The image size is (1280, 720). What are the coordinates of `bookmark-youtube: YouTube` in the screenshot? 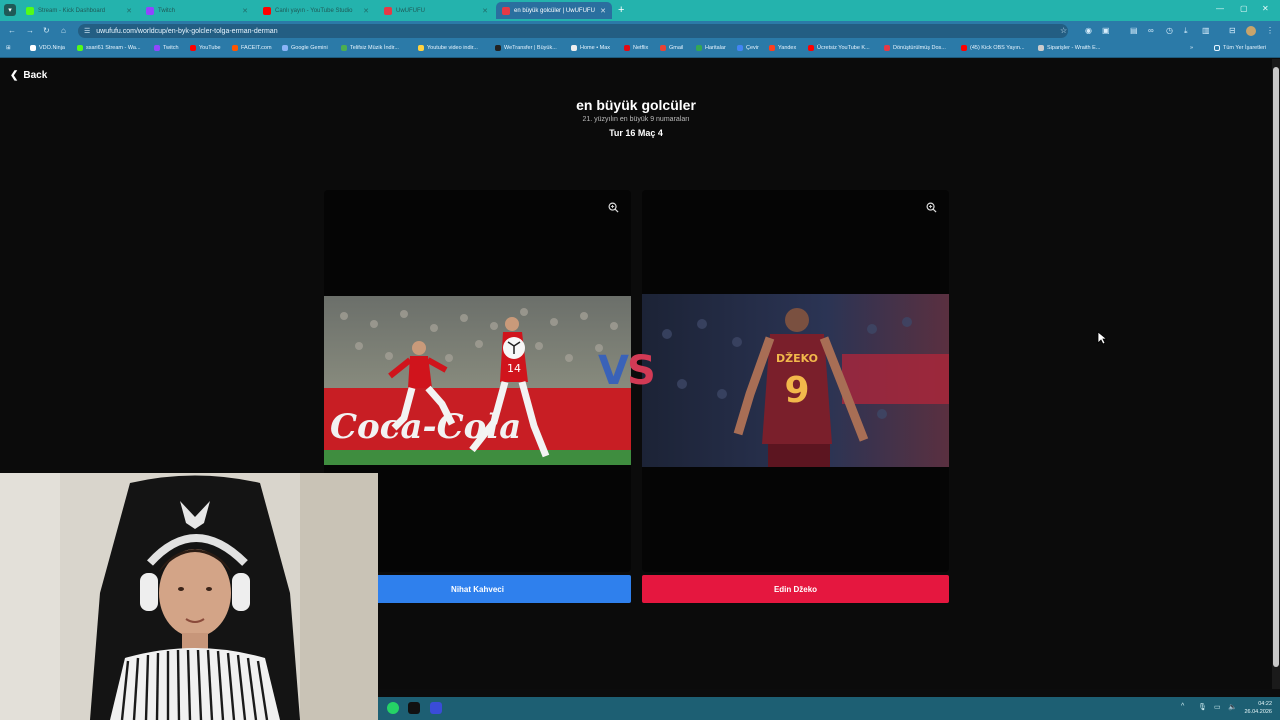 It's located at (205, 48).